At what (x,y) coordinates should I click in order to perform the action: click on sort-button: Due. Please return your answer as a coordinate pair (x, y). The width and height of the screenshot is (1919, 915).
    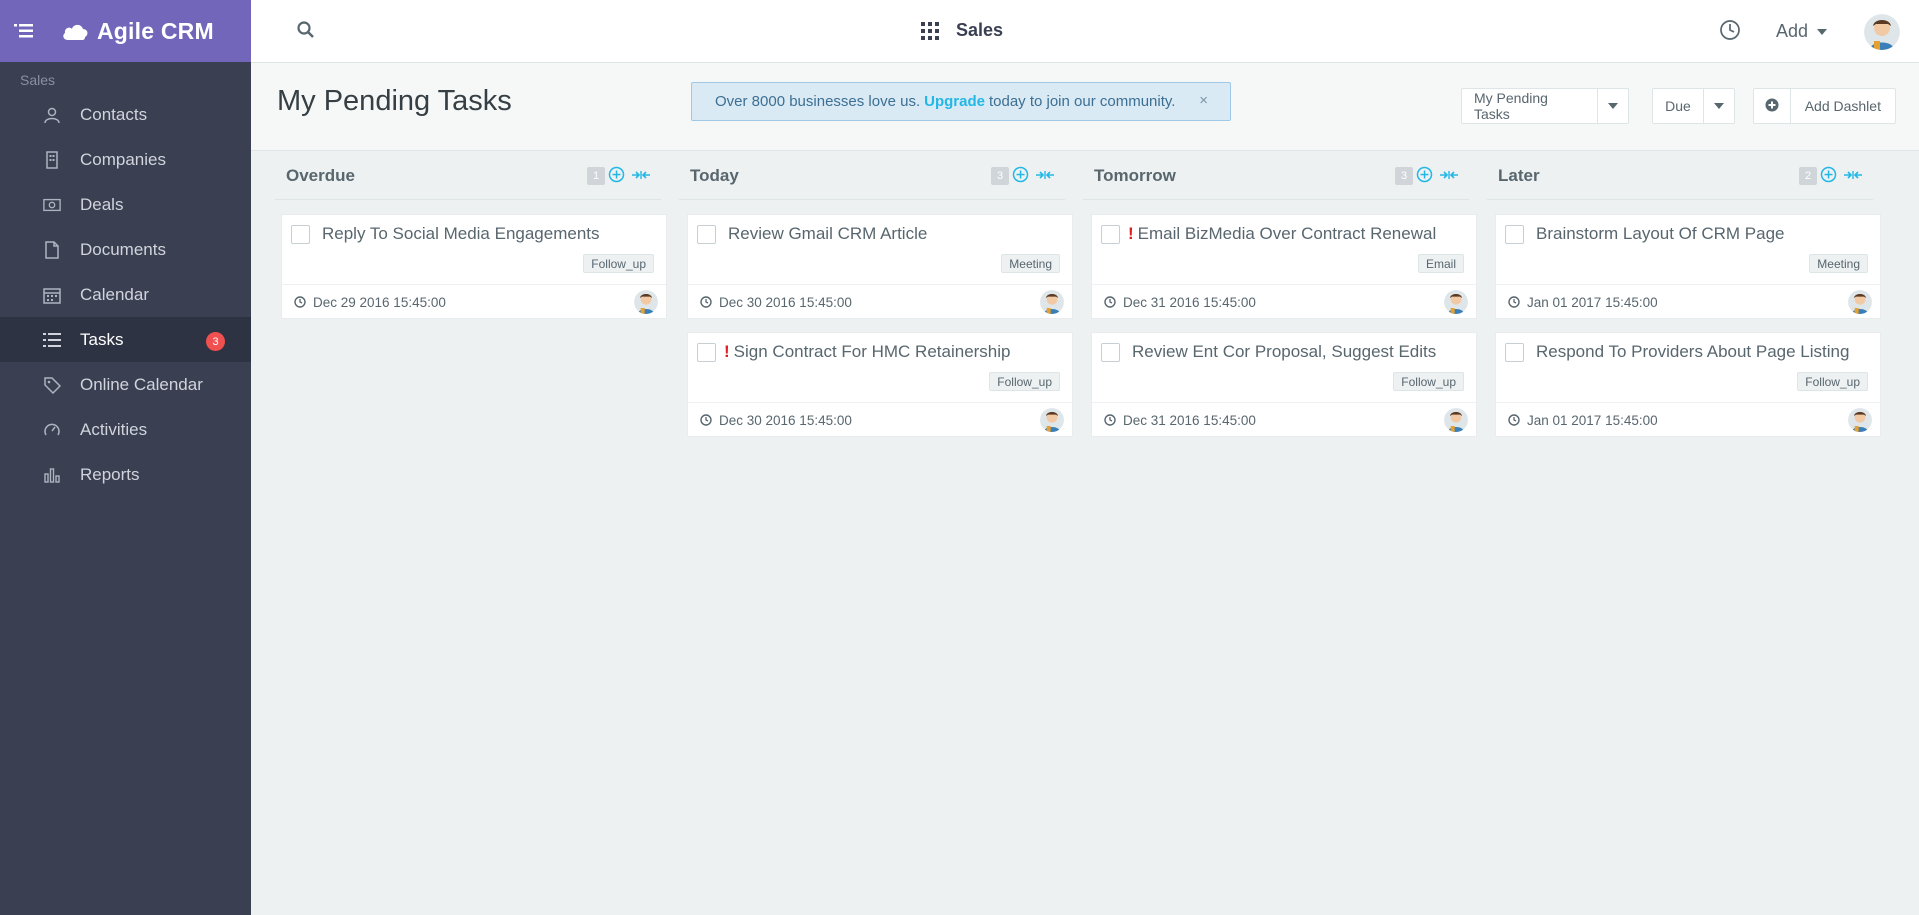
    Looking at the image, I should click on (1678, 106).